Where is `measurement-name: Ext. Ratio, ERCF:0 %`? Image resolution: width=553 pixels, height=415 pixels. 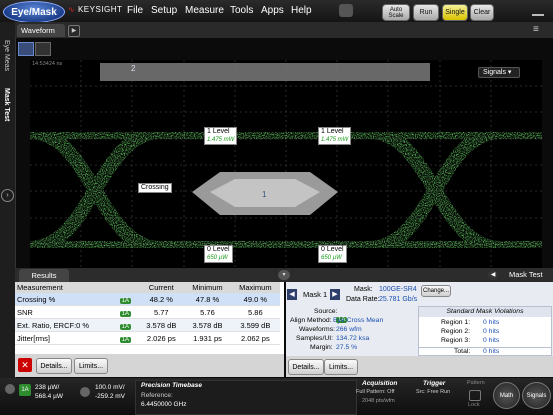
measurement-name: Ext. Ratio, ERCF:0 % is located at coordinates (66, 325).